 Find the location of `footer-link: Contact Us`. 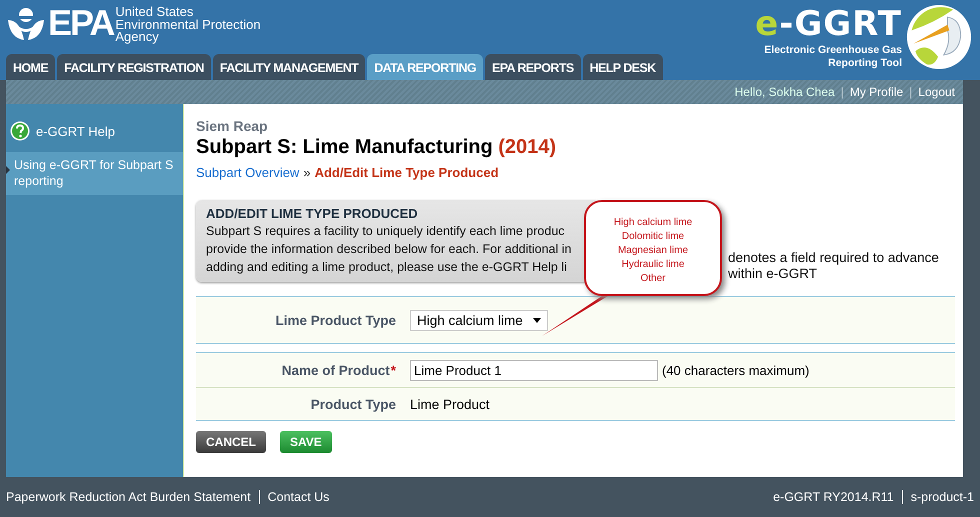

footer-link: Contact Us is located at coordinates (299, 497).